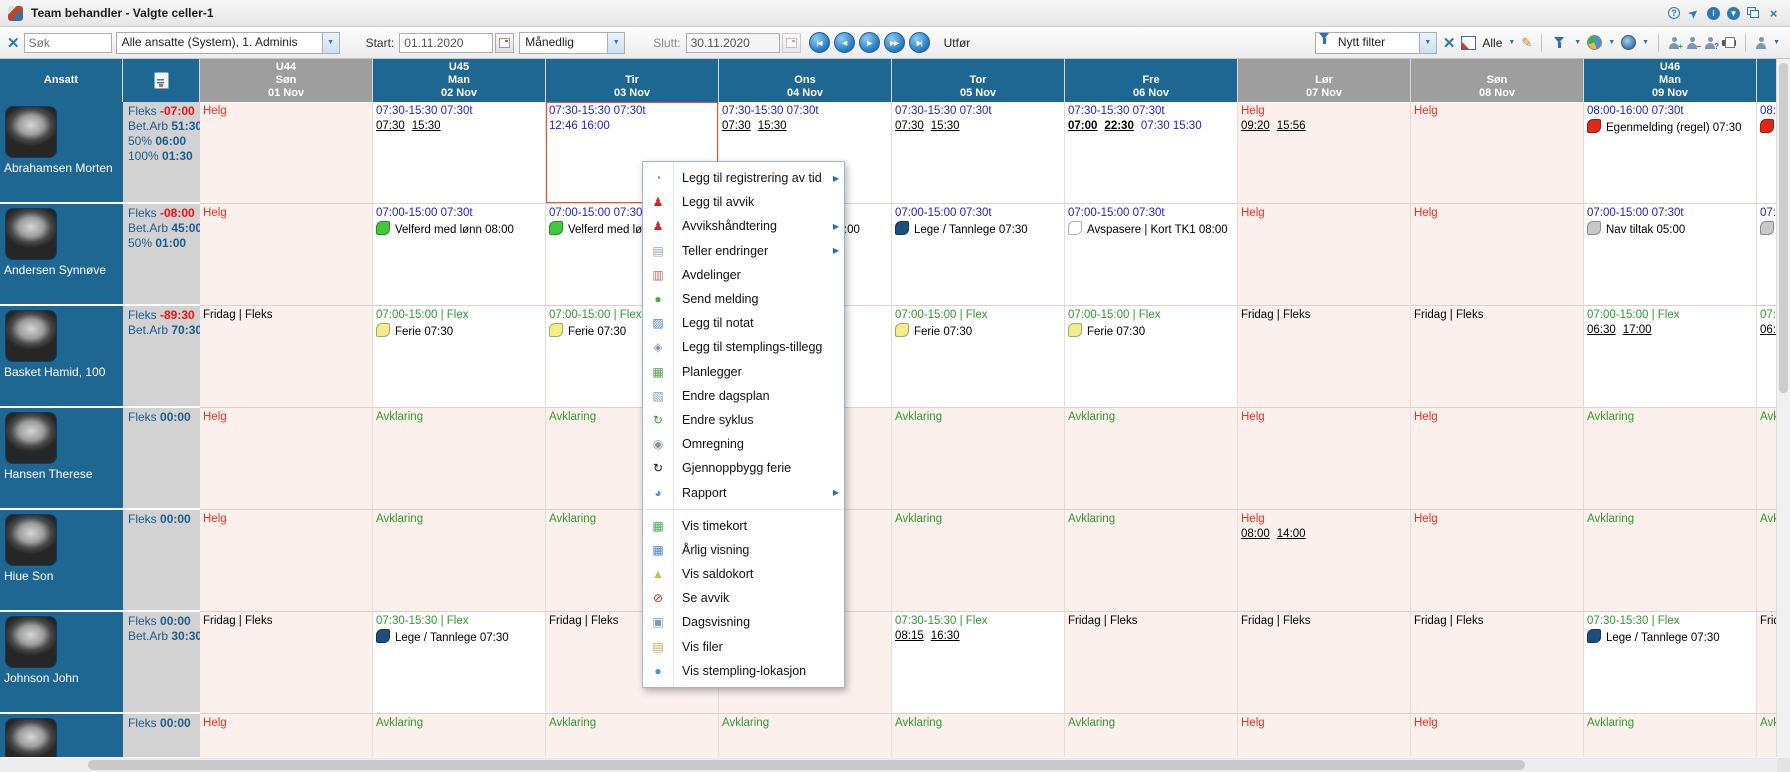 Image resolution: width=1790 pixels, height=772 pixels. What do you see at coordinates (978, 663) in the screenshot?
I see `day-cell: 07:30-15:30 | Flex 08:15 16:30` at bounding box center [978, 663].